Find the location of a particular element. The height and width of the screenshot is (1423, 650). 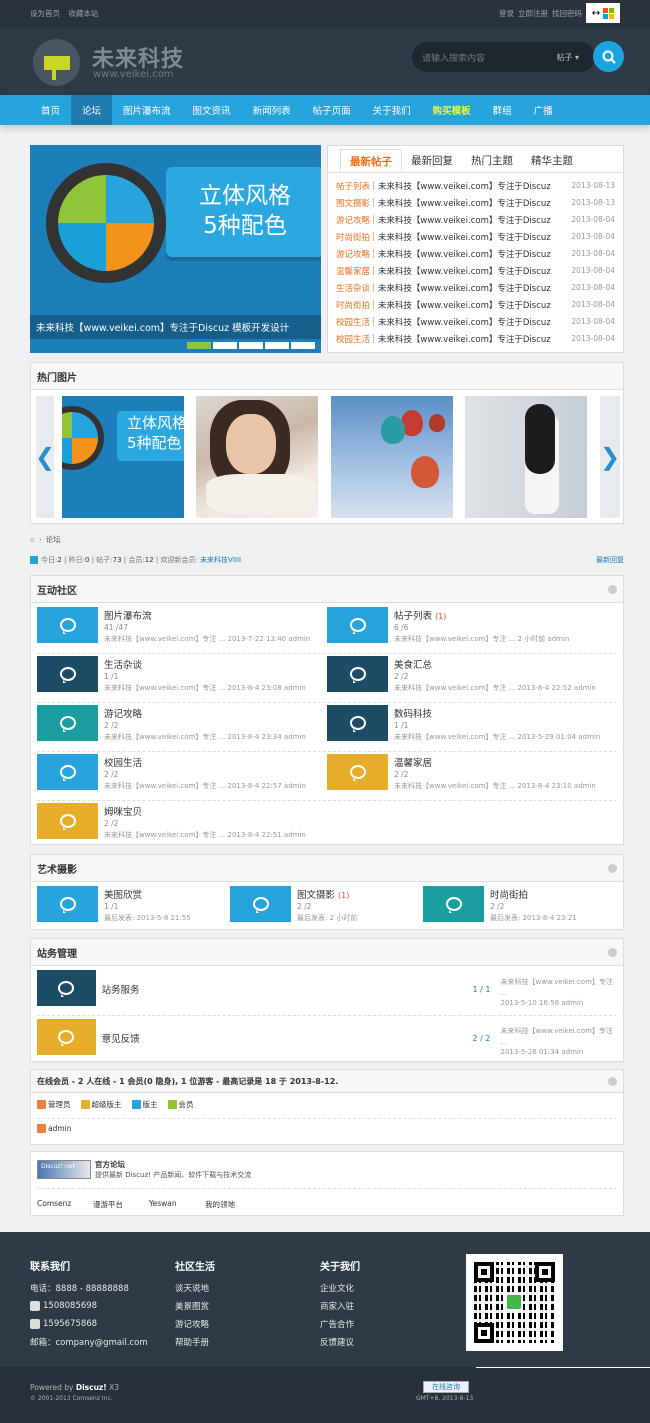

post-category: 生活杂谈 is located at coordinates (353, 288).